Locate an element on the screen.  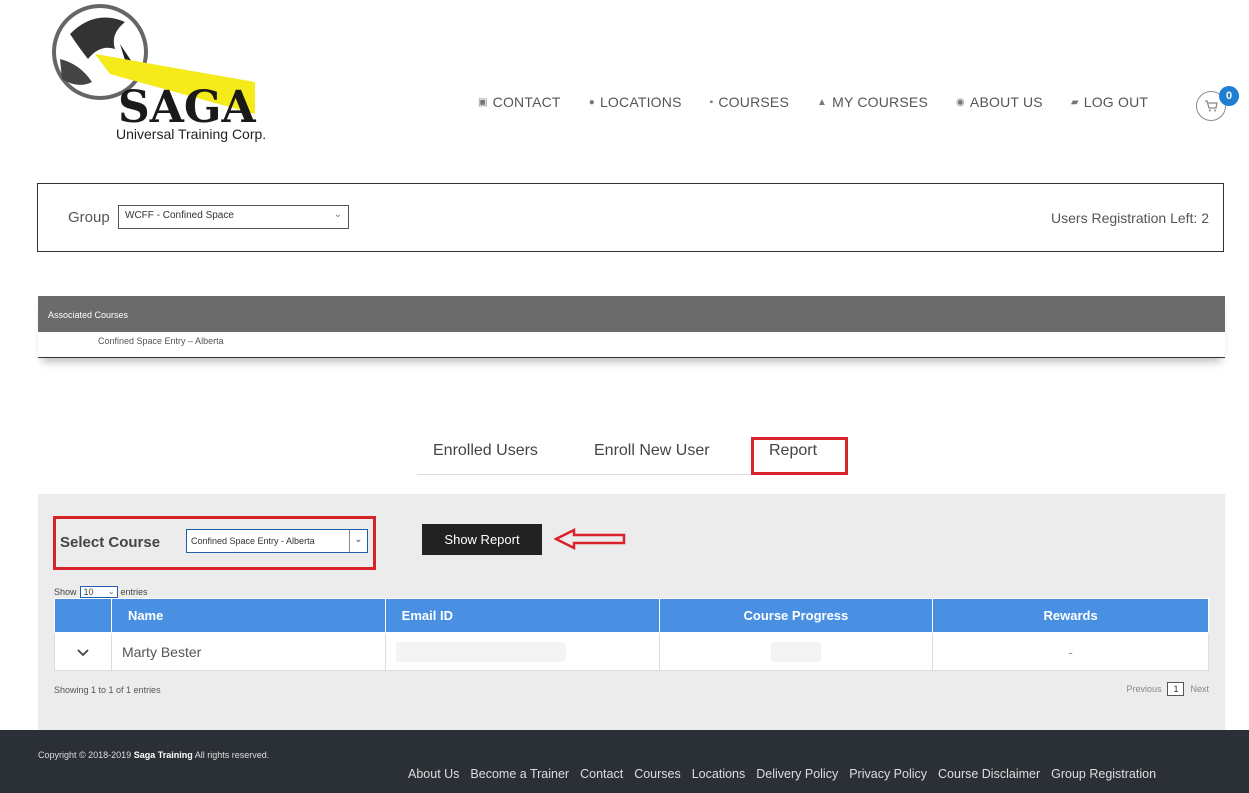
pagination: Previous 1 Next is located at coordinates (1167, 689).